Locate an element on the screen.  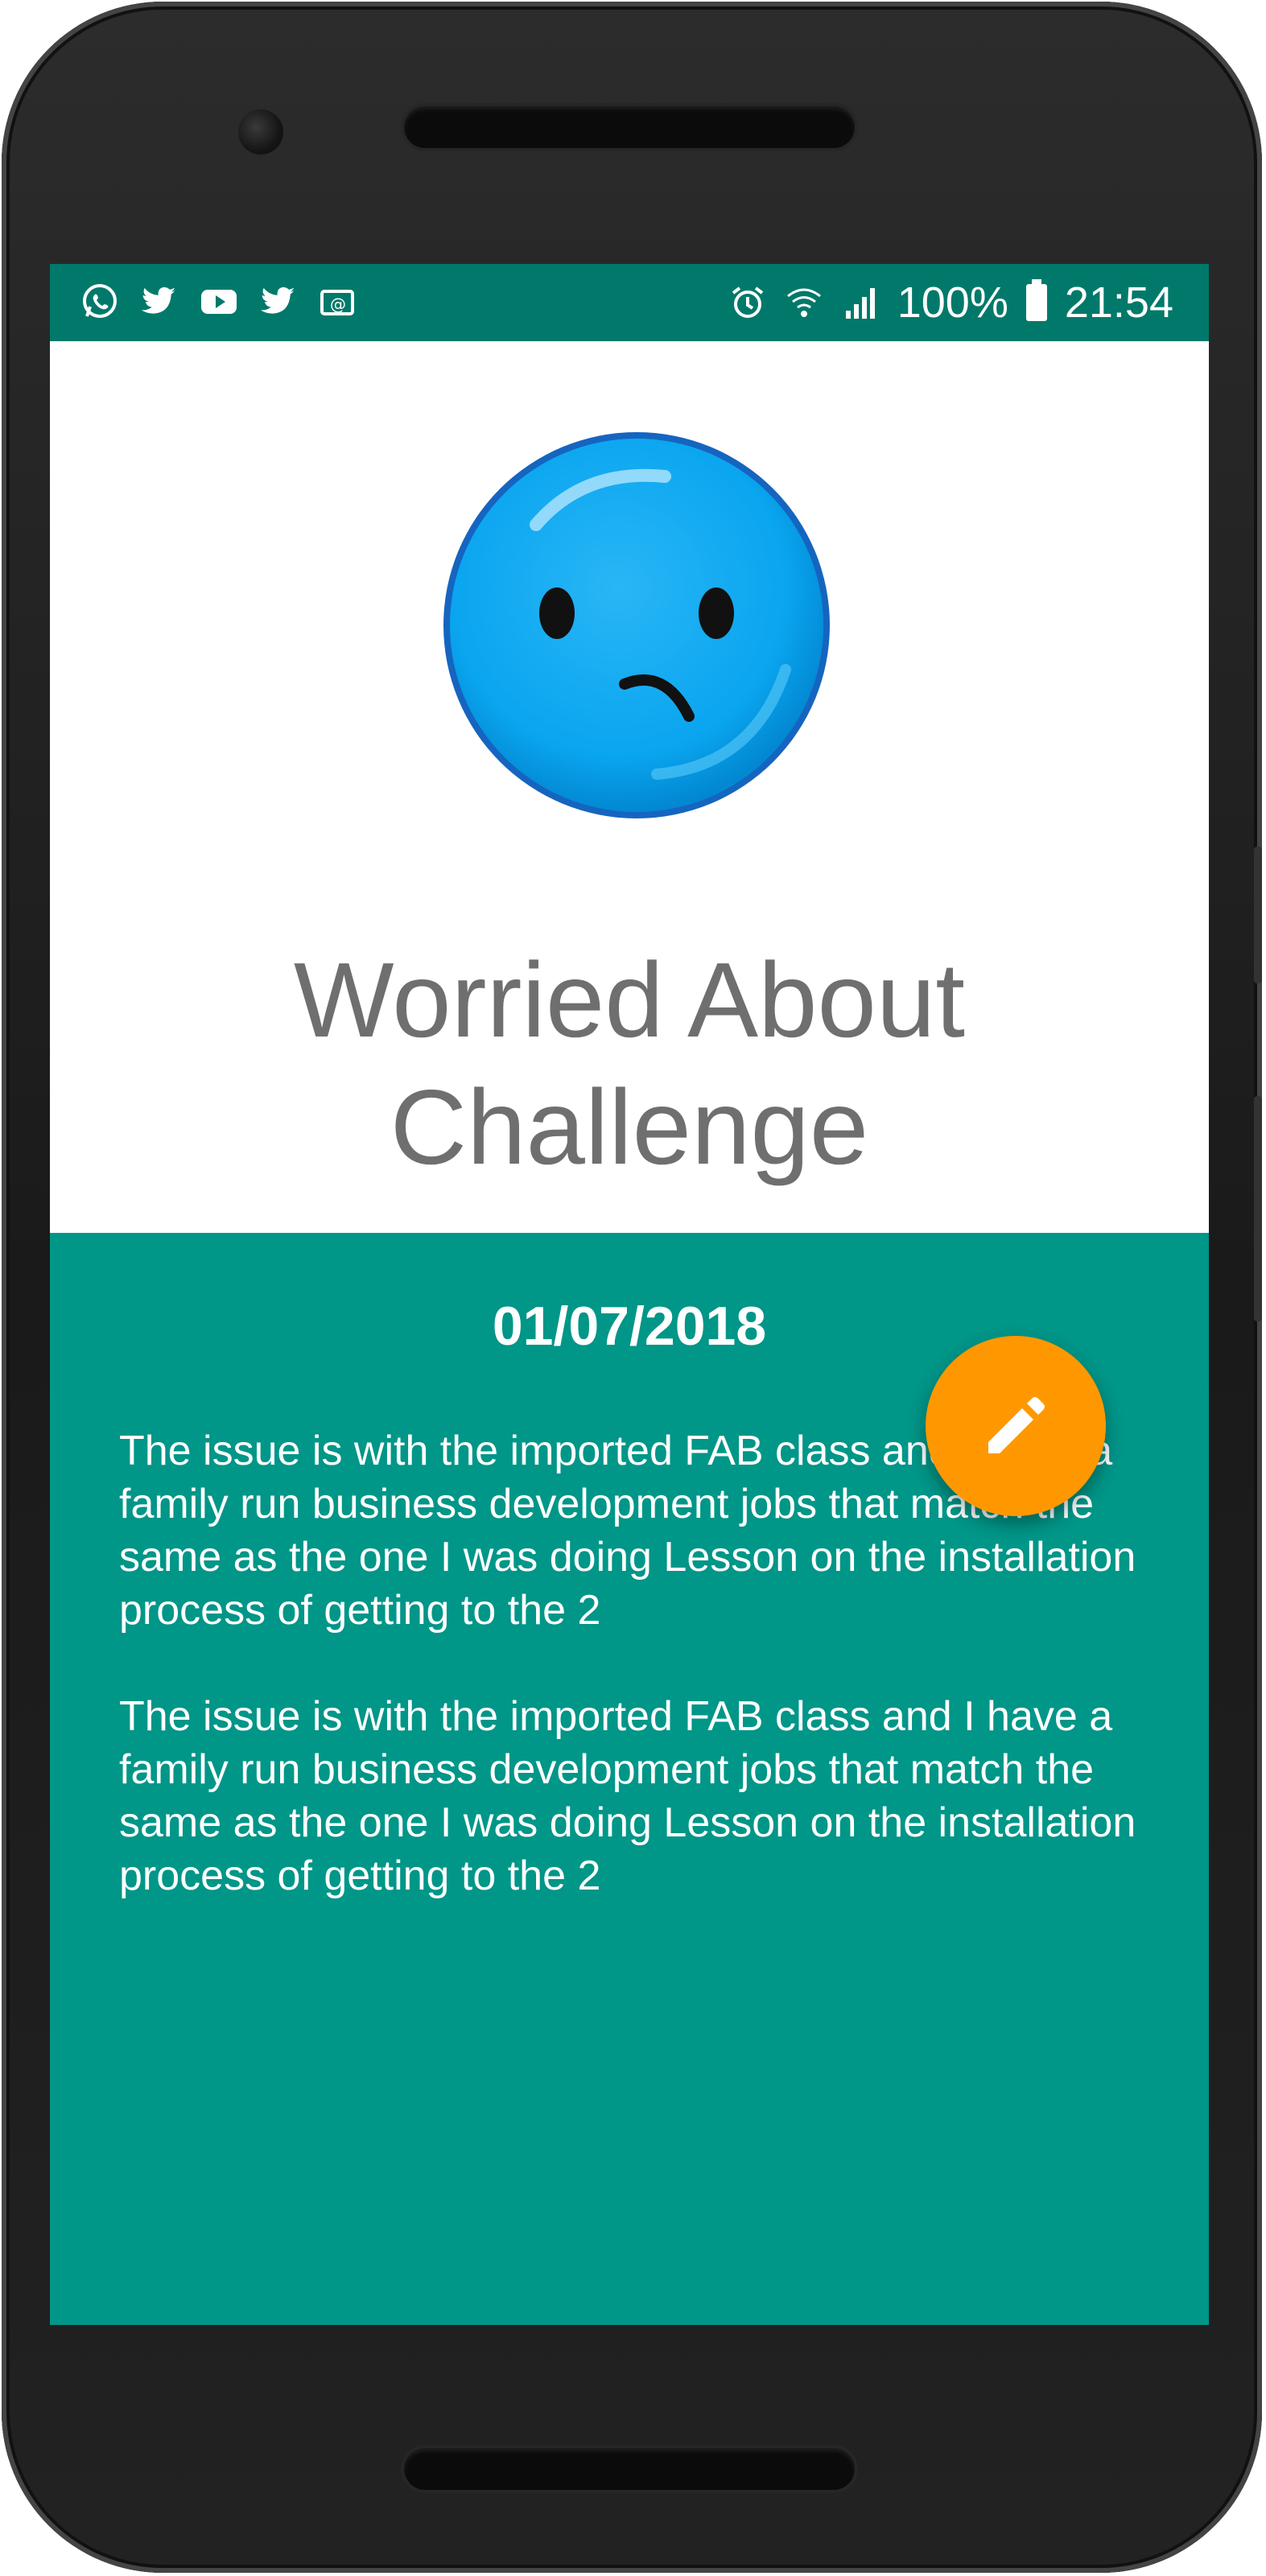
signal-icon is located at coordinates (860, 302).